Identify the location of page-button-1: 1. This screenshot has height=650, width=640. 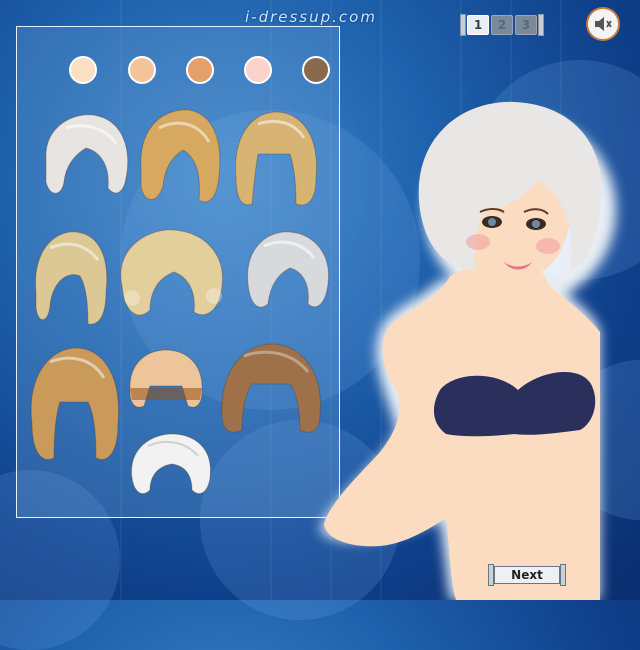
(478, 25).